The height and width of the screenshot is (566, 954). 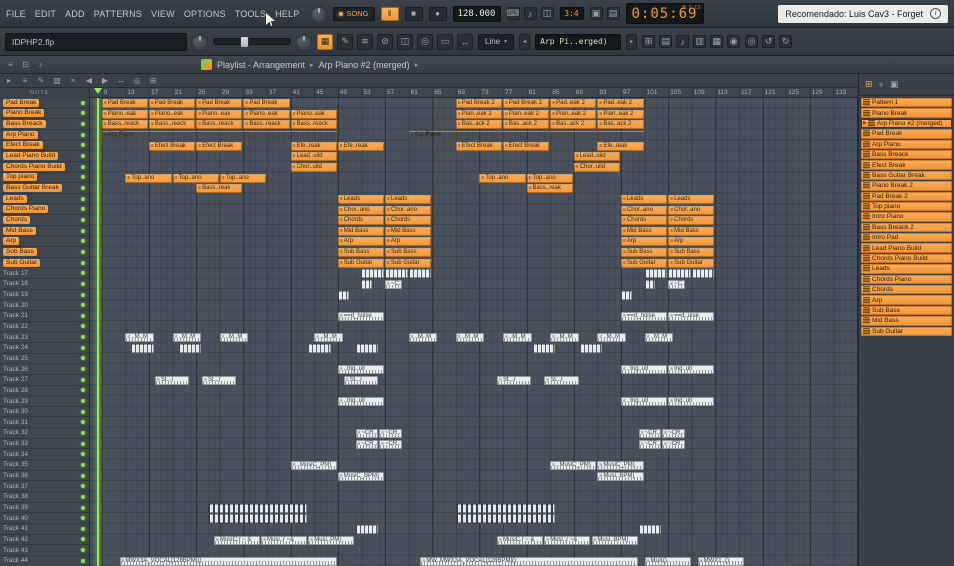 I want to click on menu-item-add: ADD, so click(x=75, y=14).